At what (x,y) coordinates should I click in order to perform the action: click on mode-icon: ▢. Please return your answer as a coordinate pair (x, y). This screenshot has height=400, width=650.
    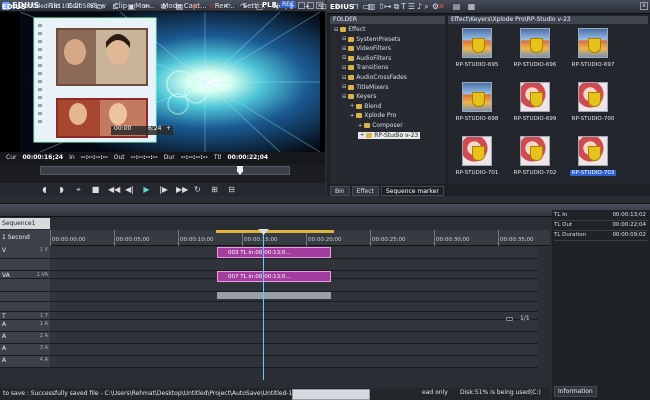
    Looking at the image, I should click on (259, 6).